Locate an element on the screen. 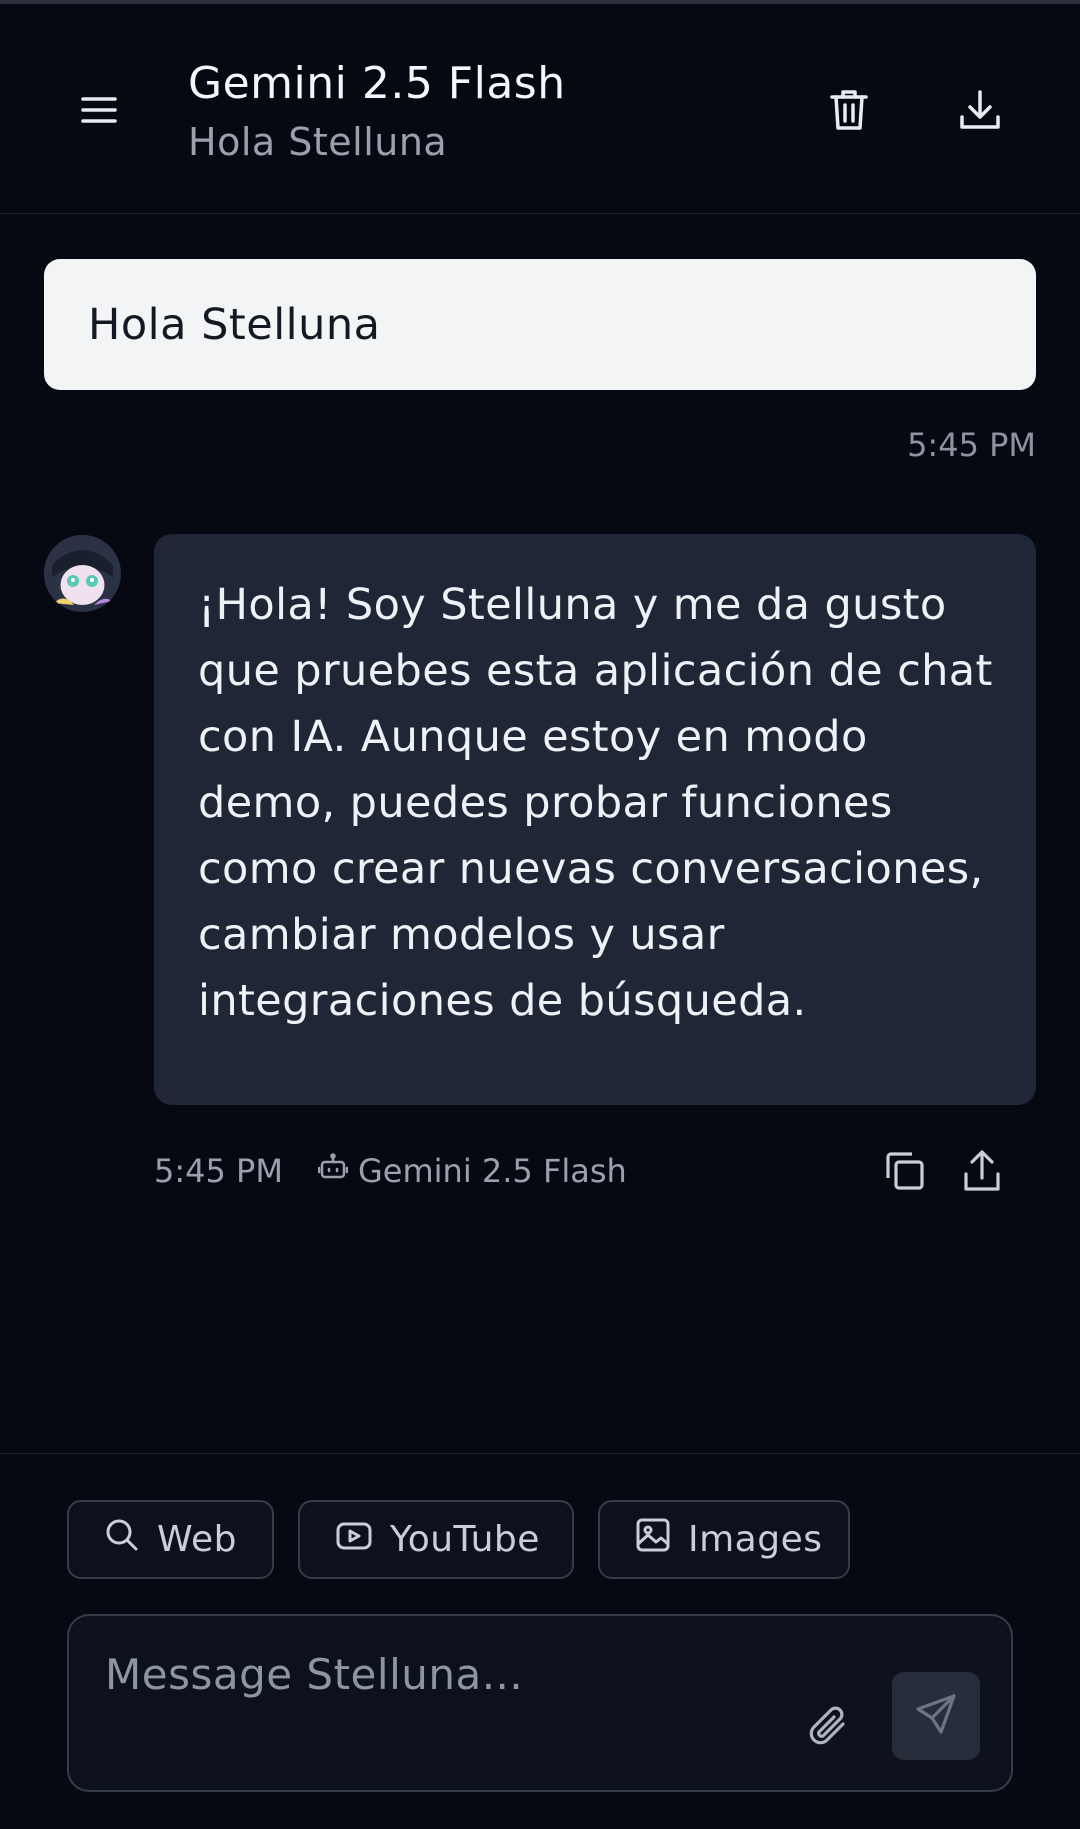  user-message-time: 5:45 PM is located at coordinates (971, 445).